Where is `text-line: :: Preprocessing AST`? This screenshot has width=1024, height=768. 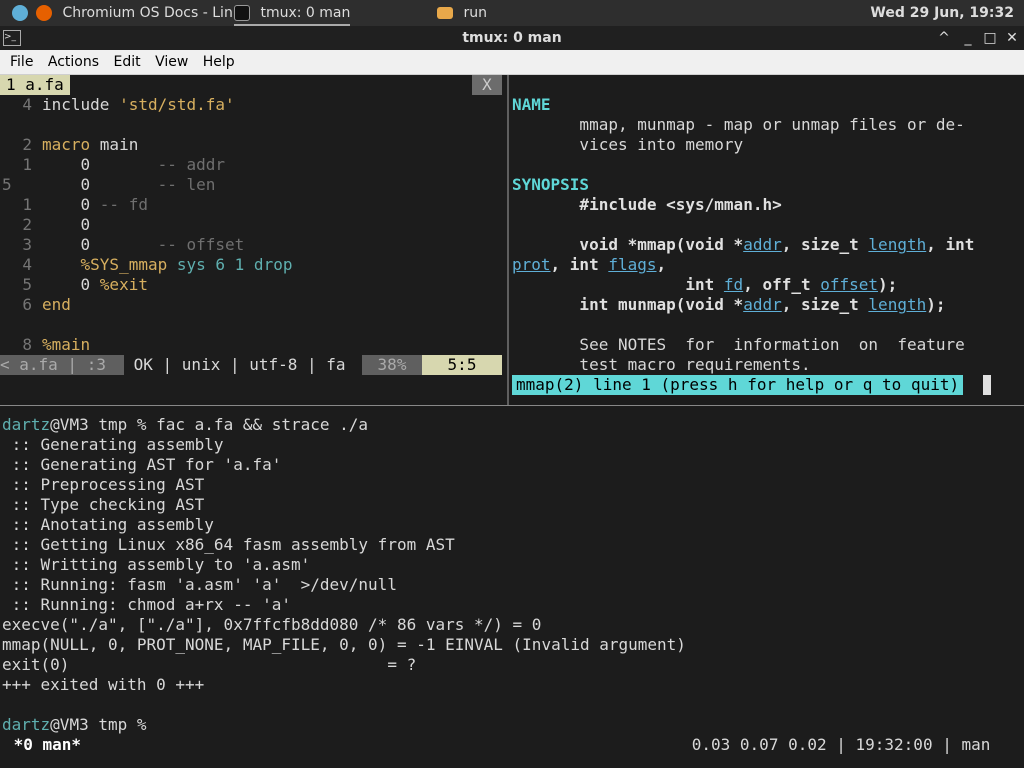
text-line: :: Preprocessing AST is located at coordinates (103, 485).